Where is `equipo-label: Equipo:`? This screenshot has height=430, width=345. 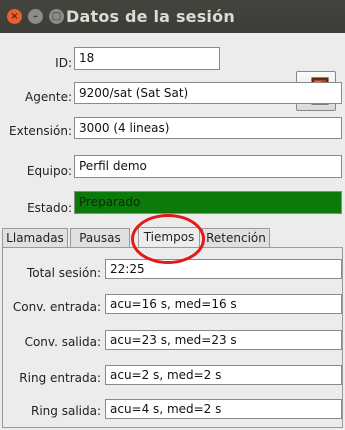 equipo-label: Equipo: is located at coordinates (49, 171).